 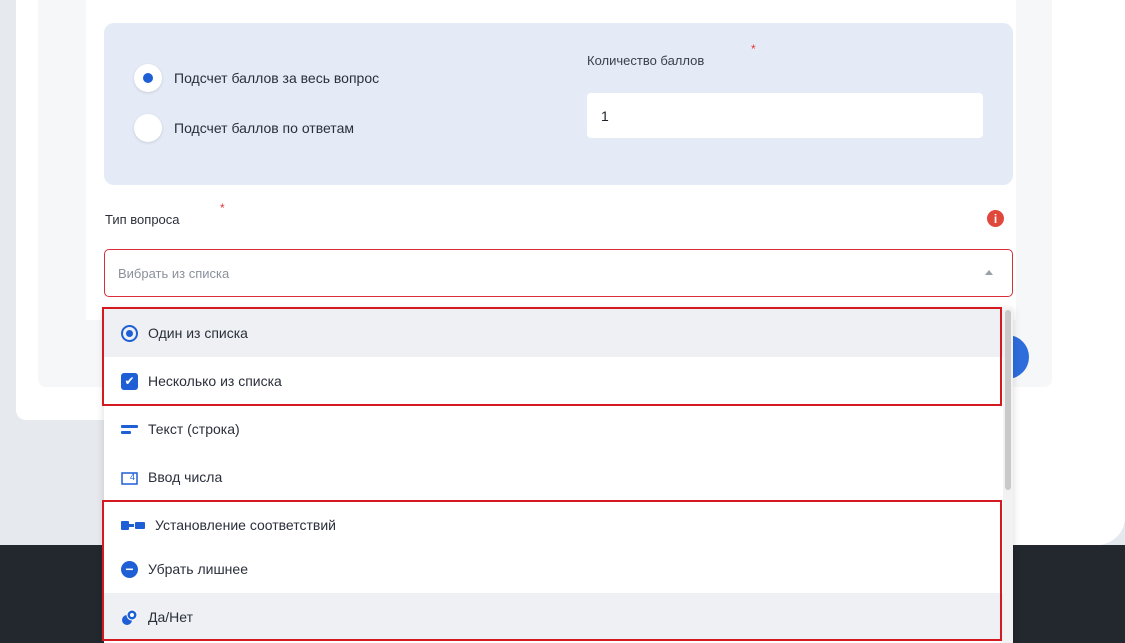 What do you see at coordinates (646, 60) in the screenshot?
I see `points-label: Количество баллов` at bounding box center [646, 60].